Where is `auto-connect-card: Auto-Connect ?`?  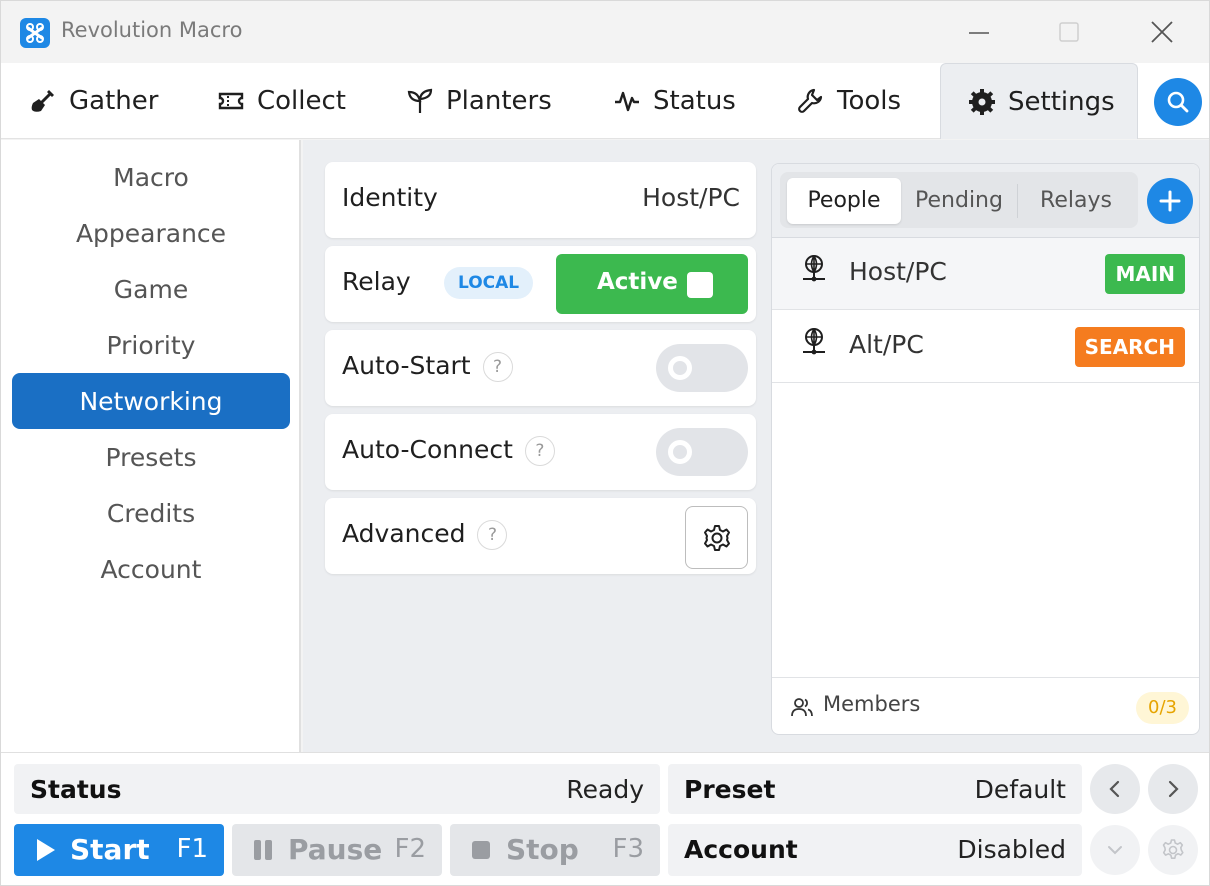 auto-connect-card: Auto-Connect ? is located at coordinates (540, 452).